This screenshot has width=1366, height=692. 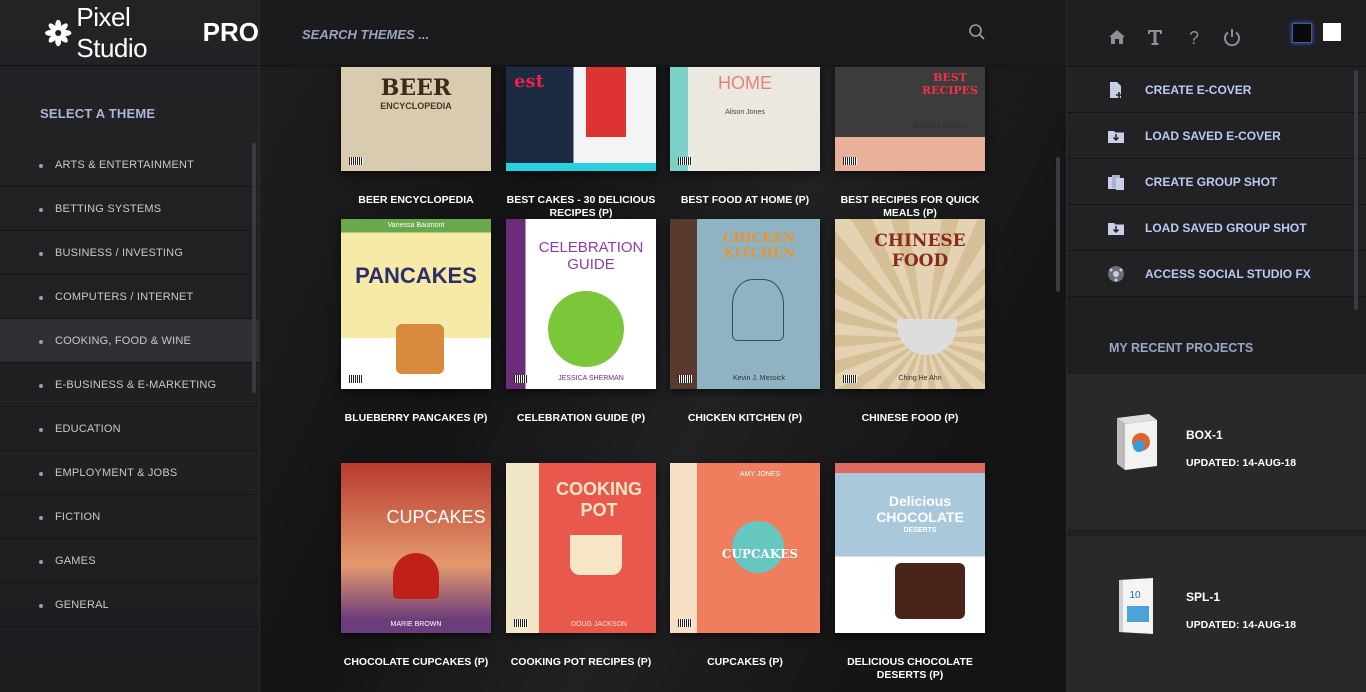 I want to click on cover-subtitle: JESSICA SHERMAN, so click(x=591, y=378).